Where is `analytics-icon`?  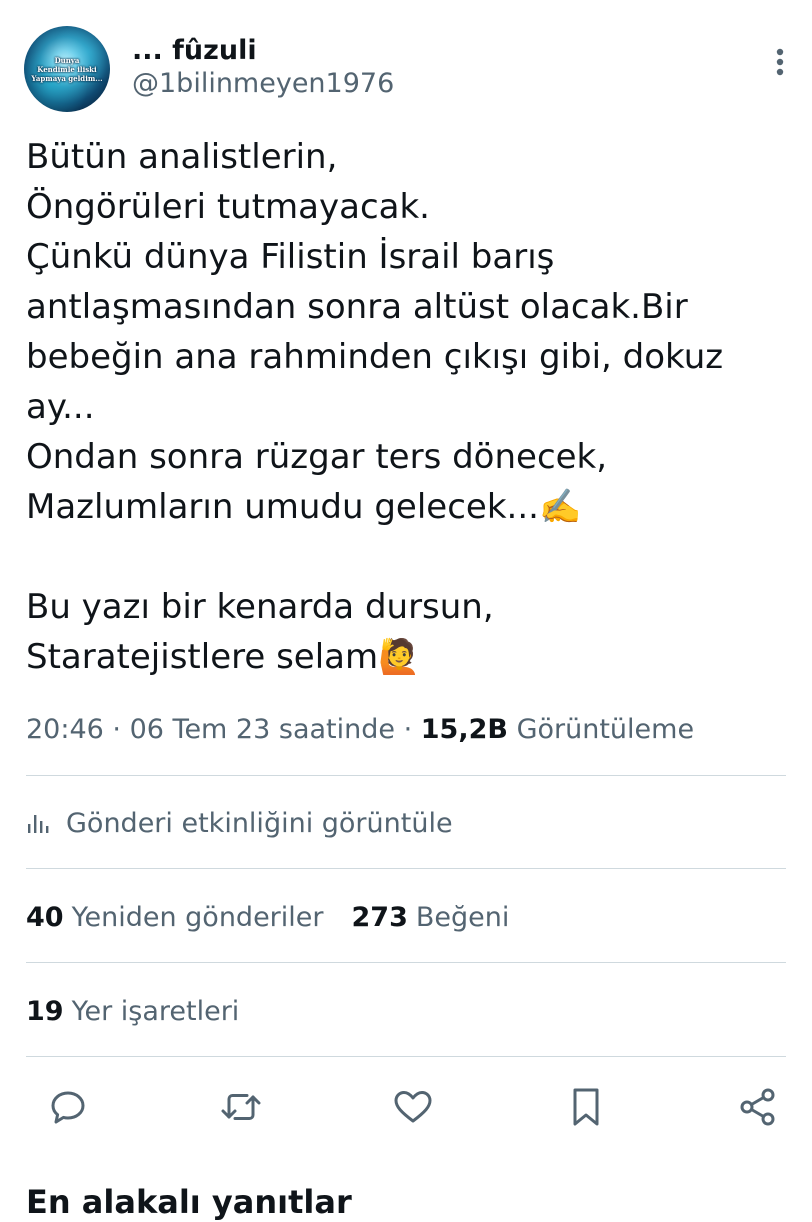 analytics-icon is located at coordinates (41, 824).